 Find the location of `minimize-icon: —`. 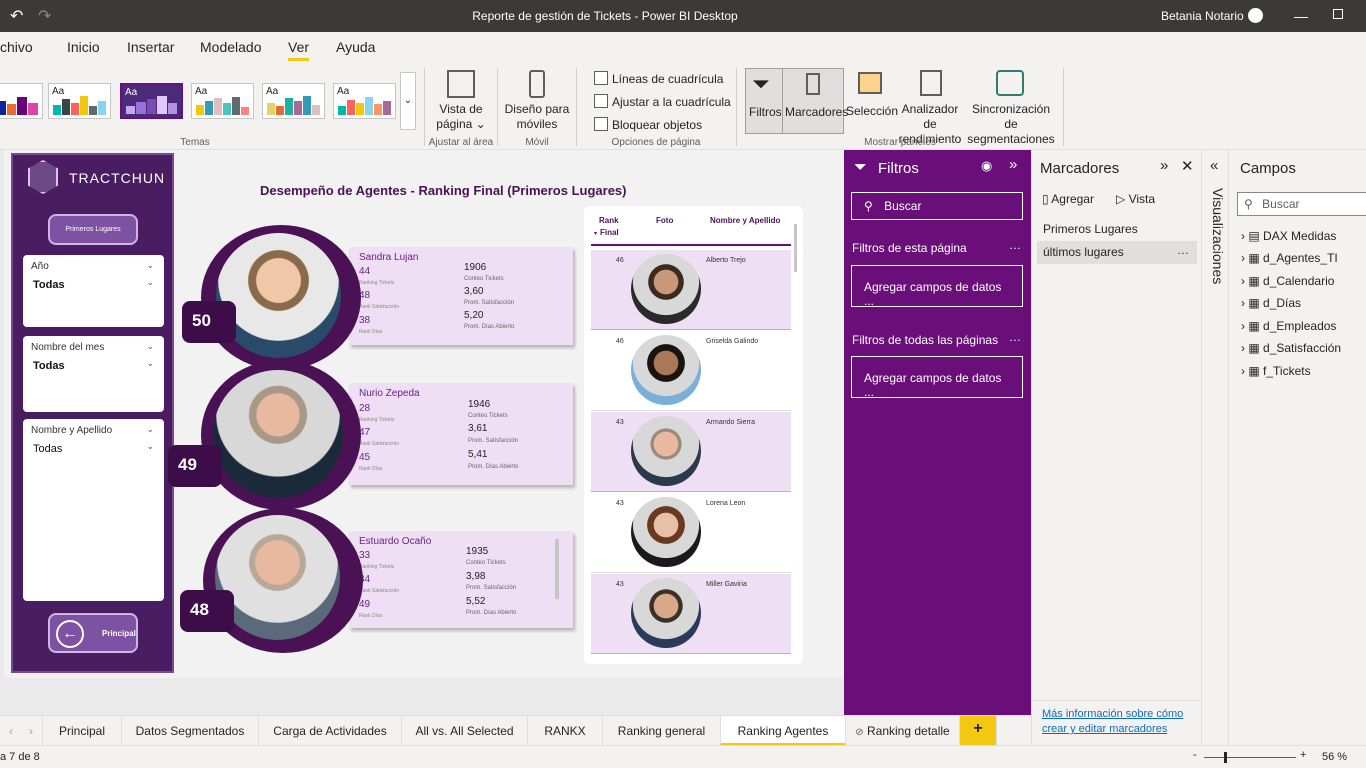

minimize-icon: — is located at coordinates (1301, 16).